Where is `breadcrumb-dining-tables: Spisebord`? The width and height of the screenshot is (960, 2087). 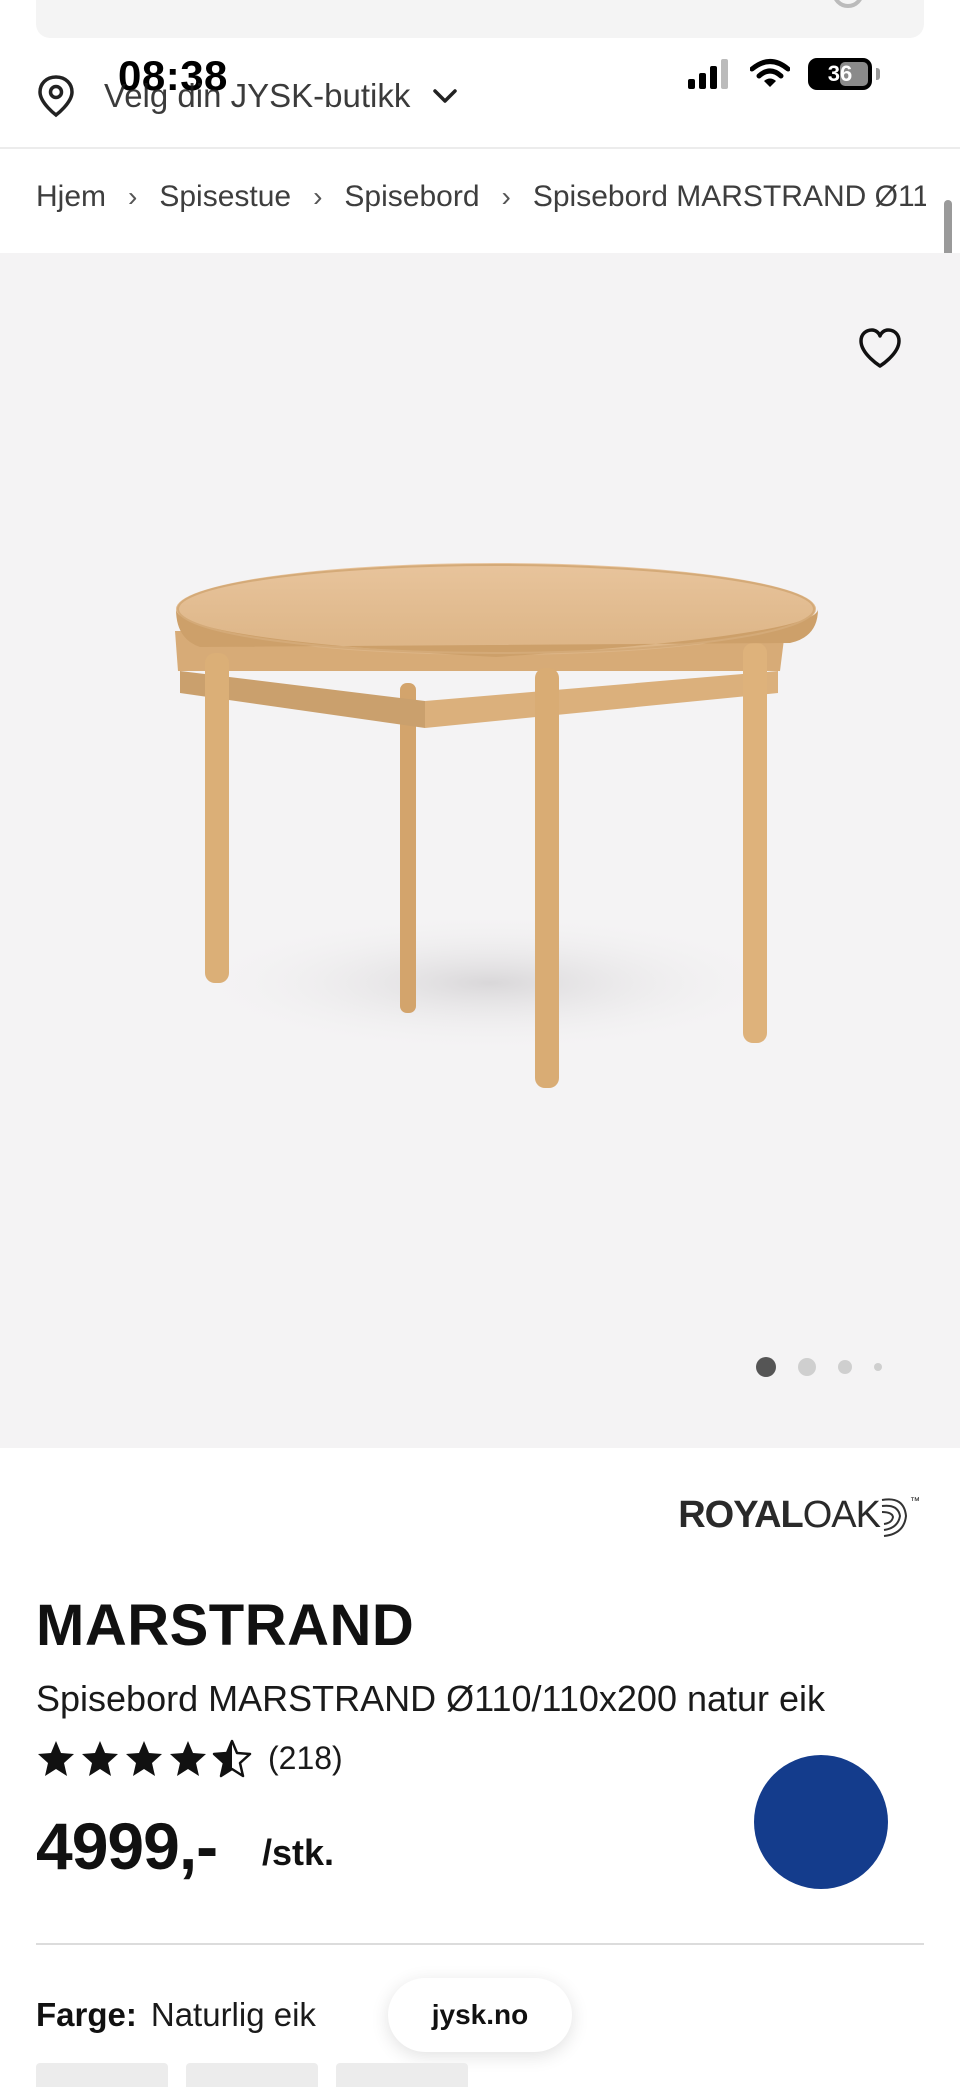
breadcrumb-dining-tables: Spisebord is located at coordinates (411, 197).